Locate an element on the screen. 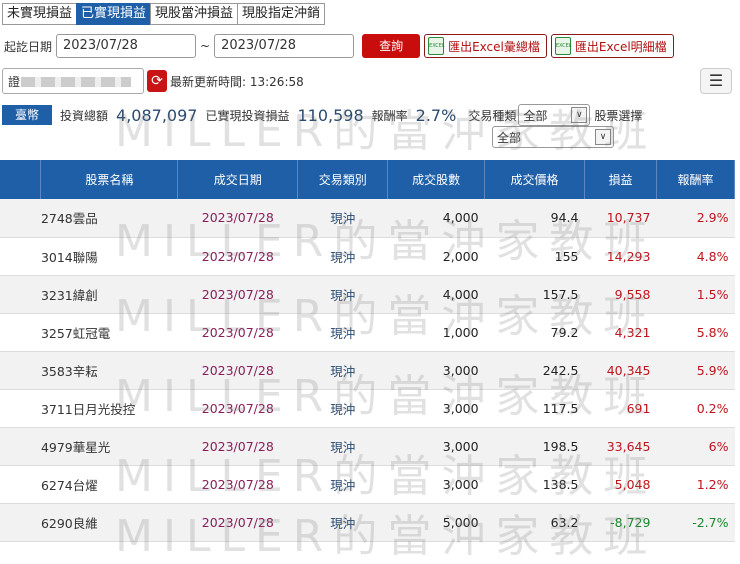 This screenshot has height=564, width=740. price: 155 is located at coordinates (534, 256).